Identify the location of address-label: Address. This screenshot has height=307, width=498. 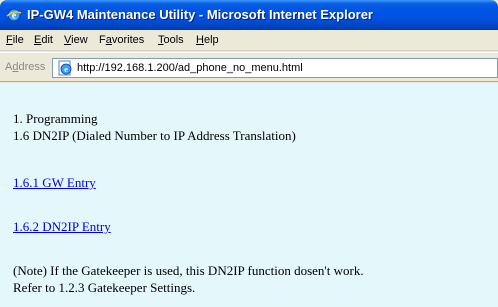
(25, 67).